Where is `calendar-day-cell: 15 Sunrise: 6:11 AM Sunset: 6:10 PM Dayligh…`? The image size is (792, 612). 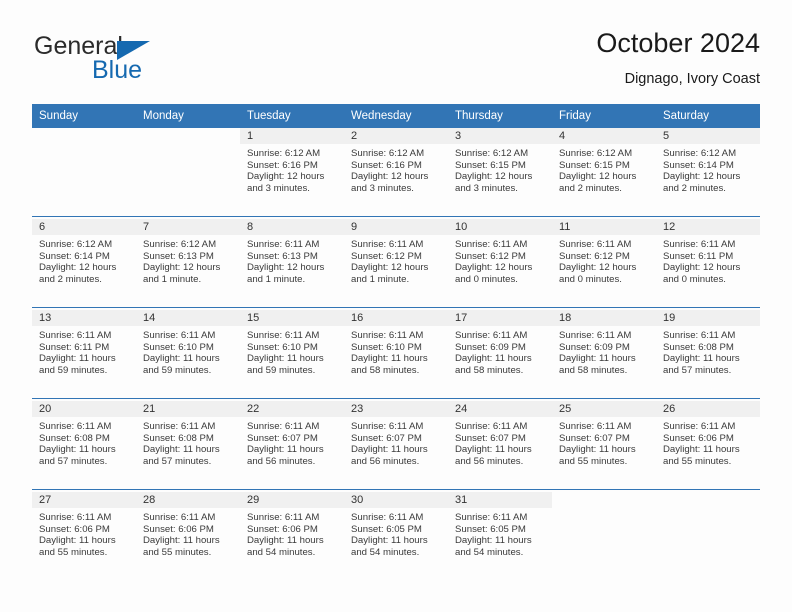
calendar-day-cell: 15 Sunrise: 6:11 AM Sunset: 6:10 PM Dayligh… is located at coordinates (292, 354).